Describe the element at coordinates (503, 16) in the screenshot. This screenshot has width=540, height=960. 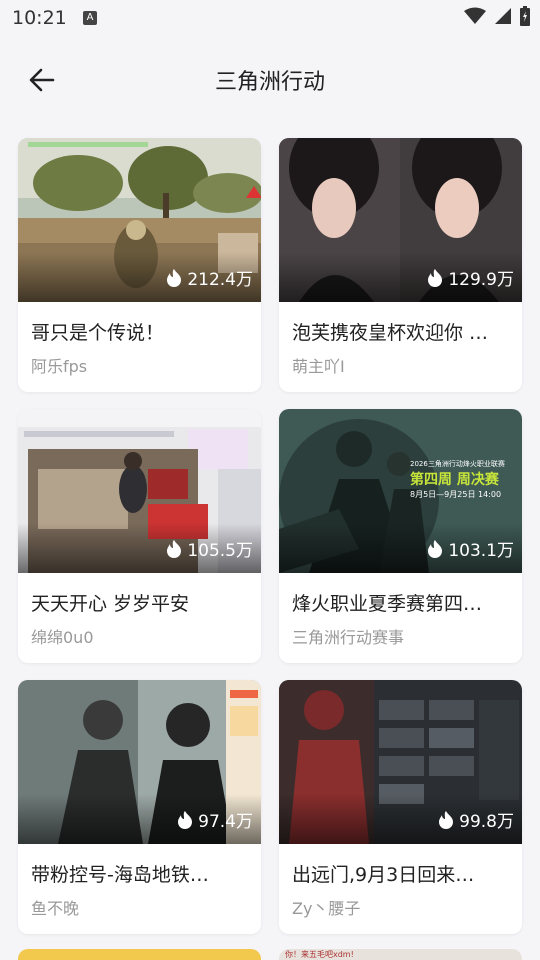
I see `signal-icon` at that location.